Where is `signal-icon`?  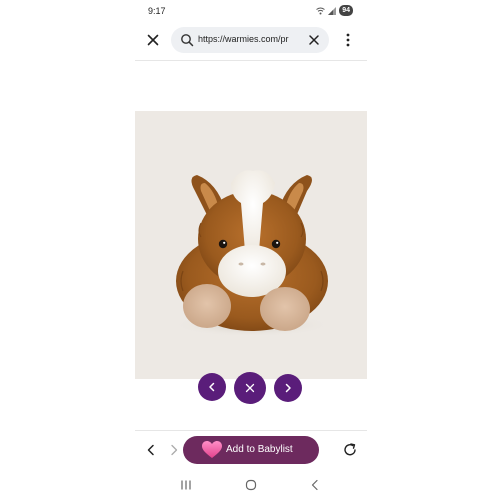 signal-icon is located at coordinates (332, 10).